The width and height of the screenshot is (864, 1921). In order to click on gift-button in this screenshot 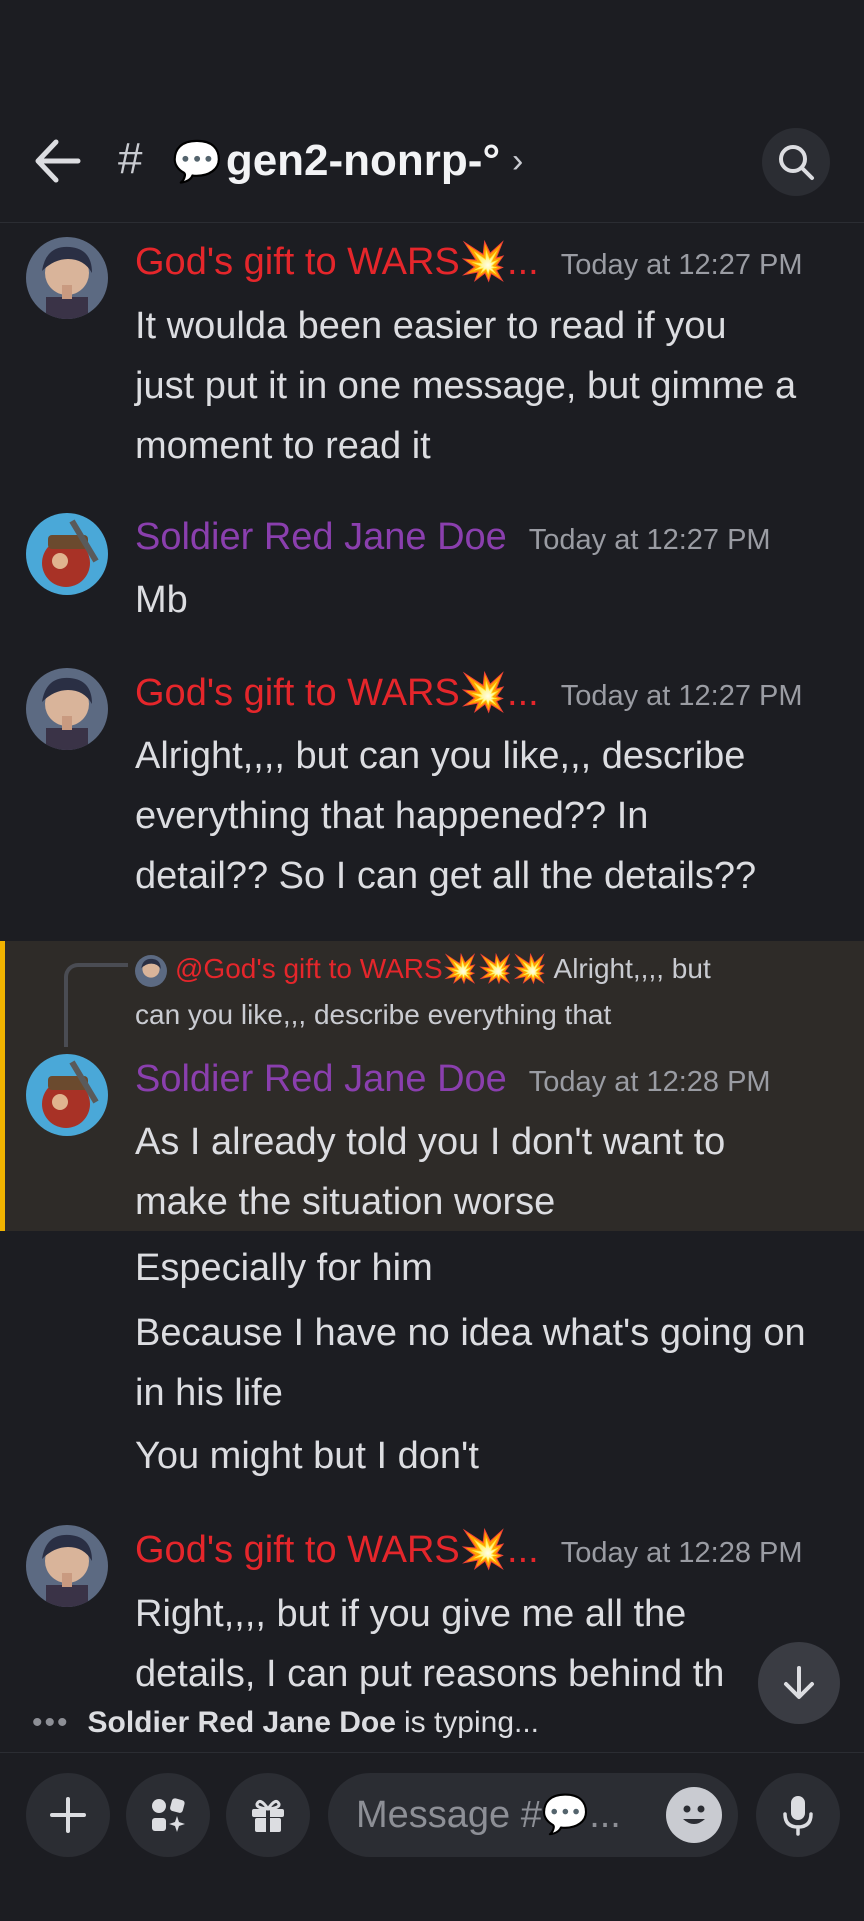, I will do `click(268, 1815)`.